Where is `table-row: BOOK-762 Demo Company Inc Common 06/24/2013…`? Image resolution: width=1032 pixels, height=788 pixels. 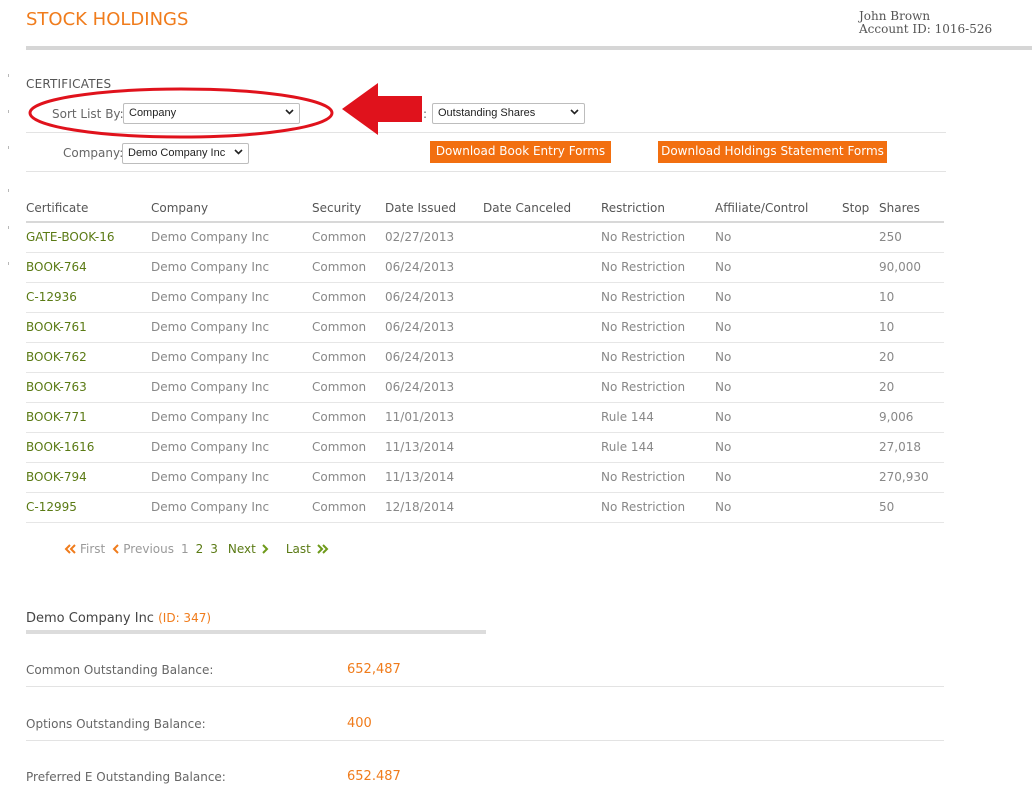
table-row: BOOK-762 Demo Company Inc Common 06/24/2013… is located at coordinates (485, 357).